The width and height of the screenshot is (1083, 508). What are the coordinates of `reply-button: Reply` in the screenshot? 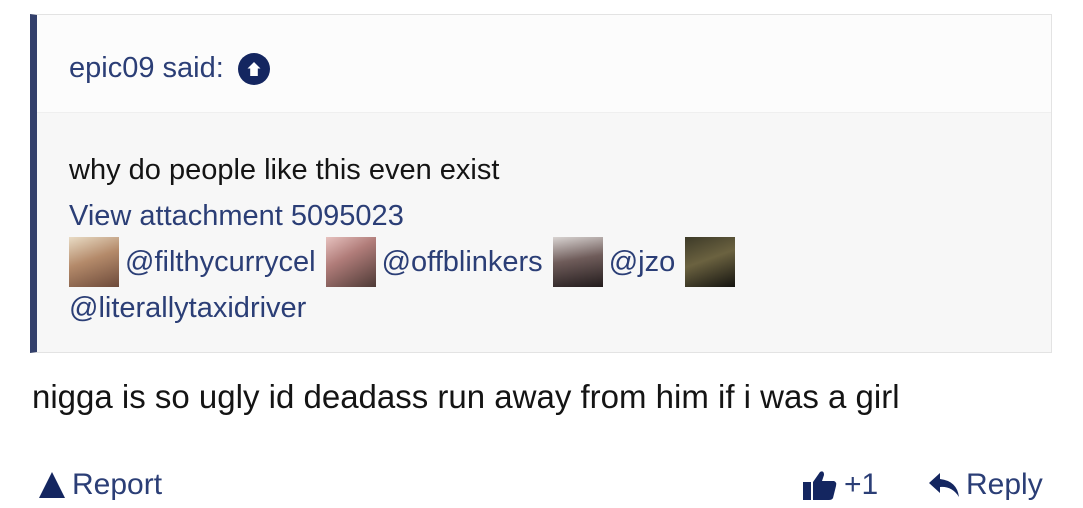 It's located at (985, 485).